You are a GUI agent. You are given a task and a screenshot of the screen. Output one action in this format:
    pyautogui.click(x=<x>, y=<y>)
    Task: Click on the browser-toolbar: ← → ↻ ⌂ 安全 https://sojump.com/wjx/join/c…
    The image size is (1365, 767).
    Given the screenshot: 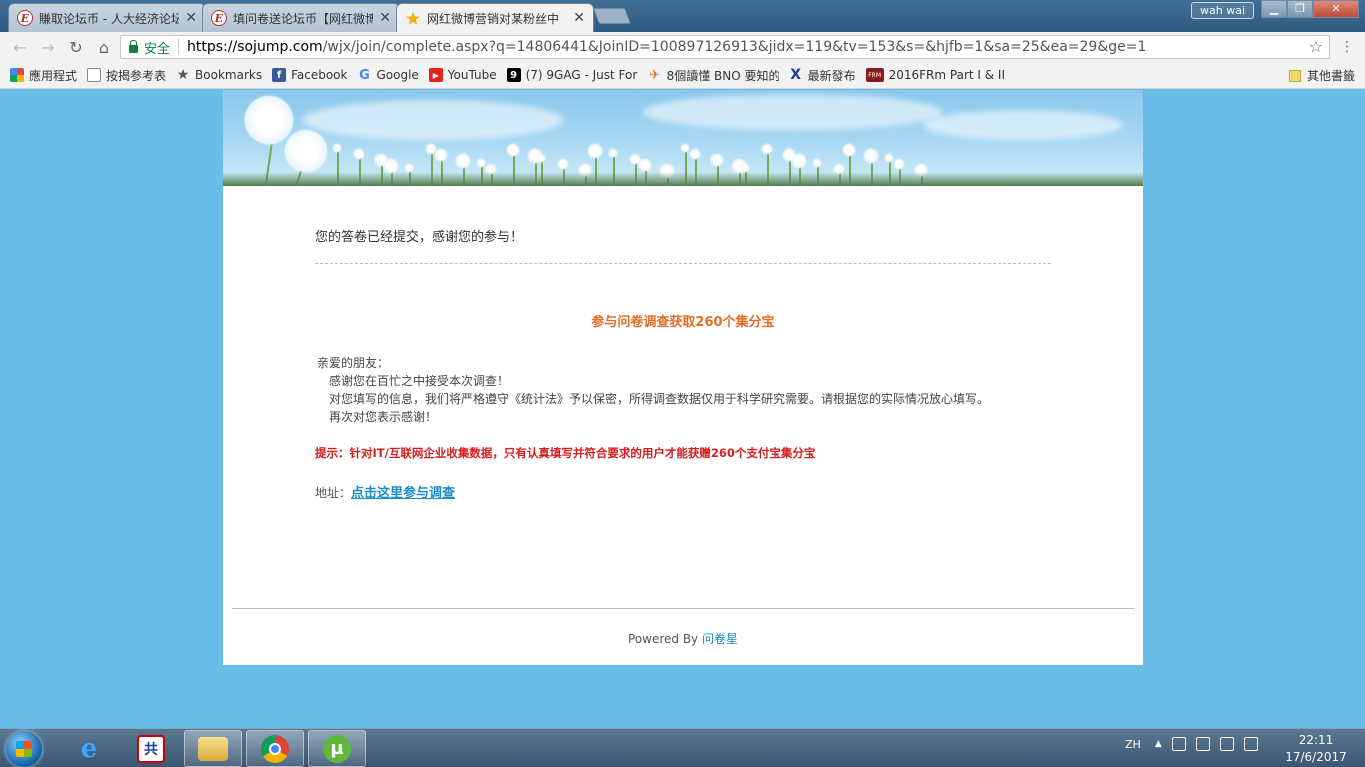 What is the action you would take?
    pyautogui.click(x=682, y=47)
    